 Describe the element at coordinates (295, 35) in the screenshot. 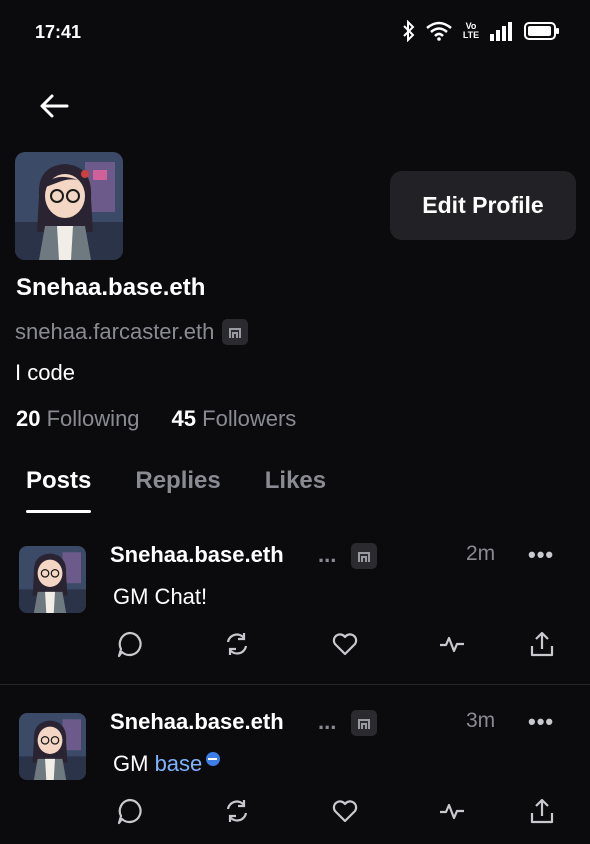

I see `status-bar: 17:41 Vo LTE` at that location.